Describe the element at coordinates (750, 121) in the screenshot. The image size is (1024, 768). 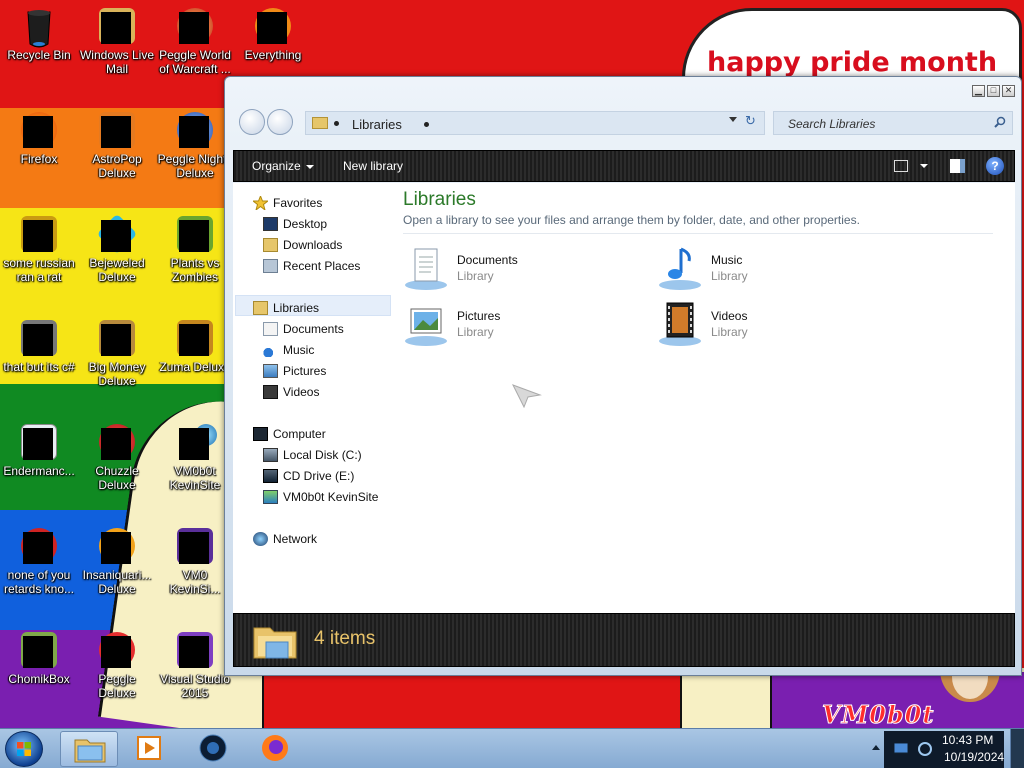
I see `refresh-icon: ↻` at that location.